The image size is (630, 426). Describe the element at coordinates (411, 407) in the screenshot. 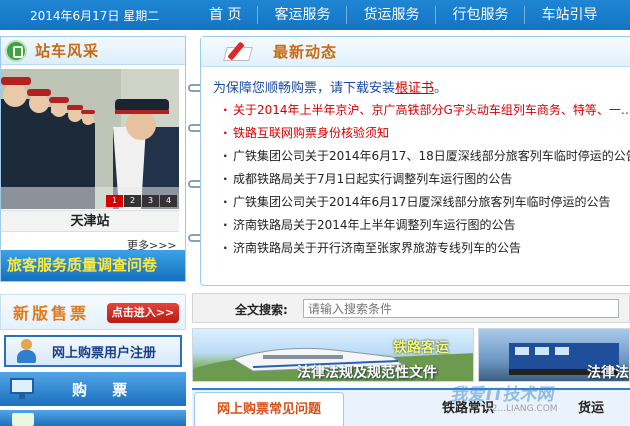

I see `faq-tabs: 网上购票常见问题 铁路常识 货运` at that location.